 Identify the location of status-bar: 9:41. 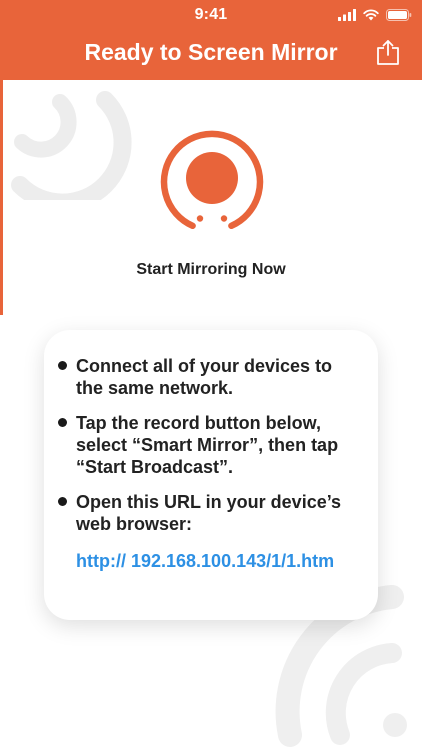
(211, 15).